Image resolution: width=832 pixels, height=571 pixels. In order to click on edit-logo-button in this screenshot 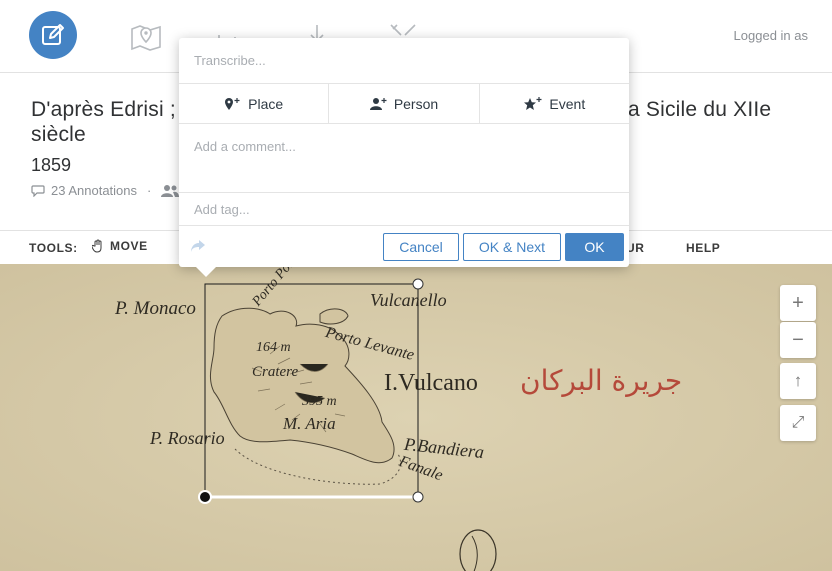, I will do `click(53, 35)`.